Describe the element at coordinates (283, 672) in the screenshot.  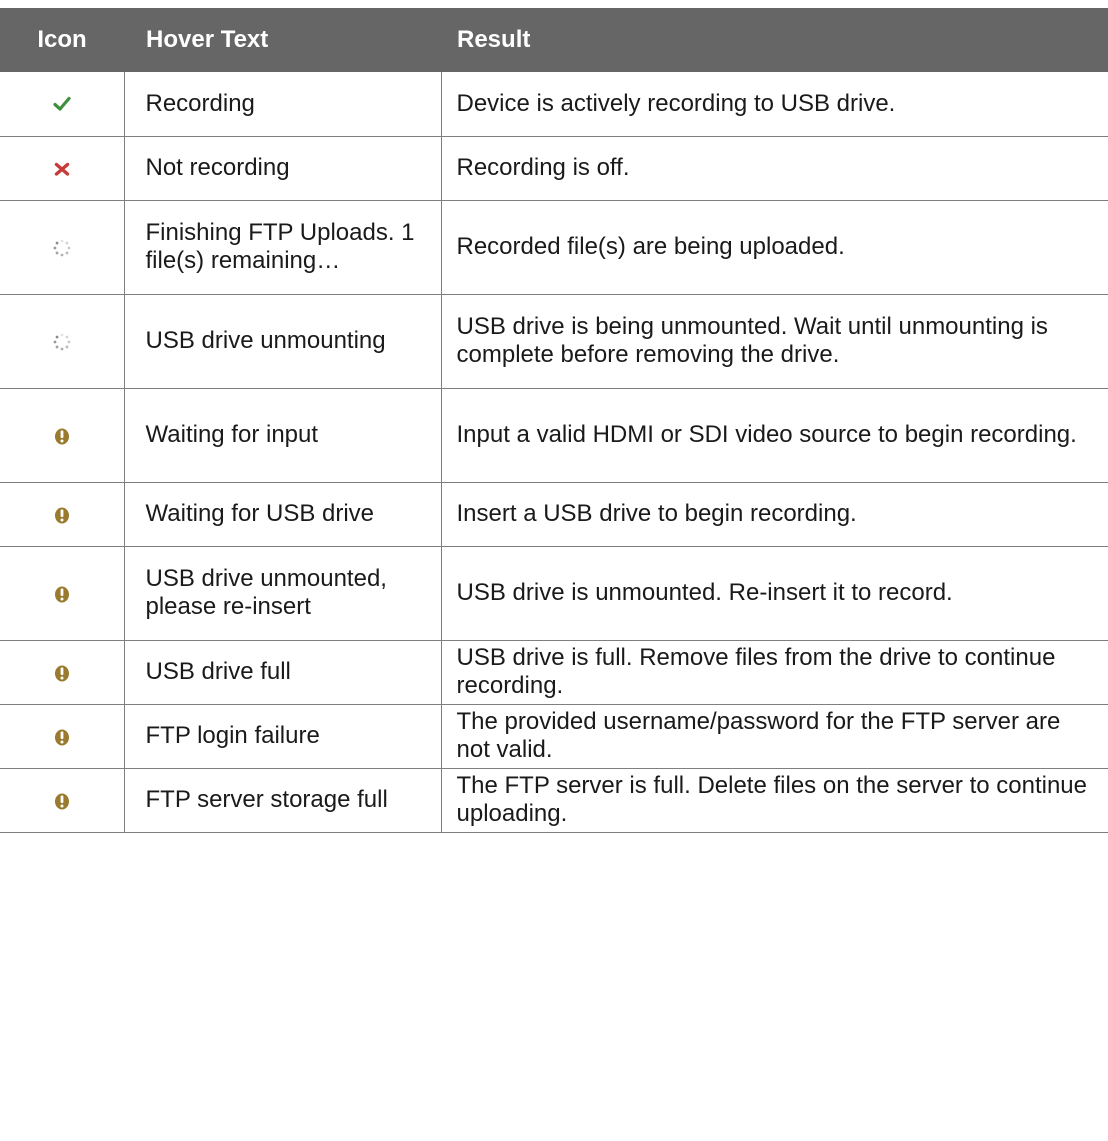
I see `hover-text-cell: USB drive full` at that location.